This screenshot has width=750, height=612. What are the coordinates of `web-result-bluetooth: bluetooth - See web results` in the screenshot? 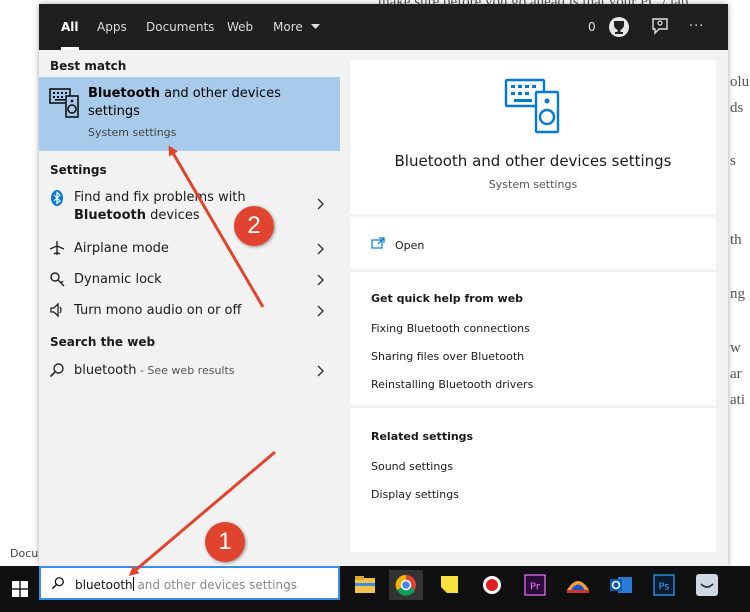 It's located at (189, 371).